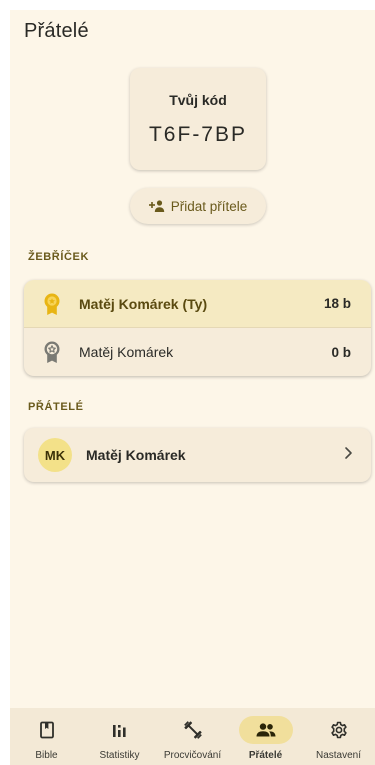 This screenshot has height=765, width=375. Describe the element at coordinates (197, 455) in the screenshot. I see `friend-list-item: MK Matěj Komárek` at that location.